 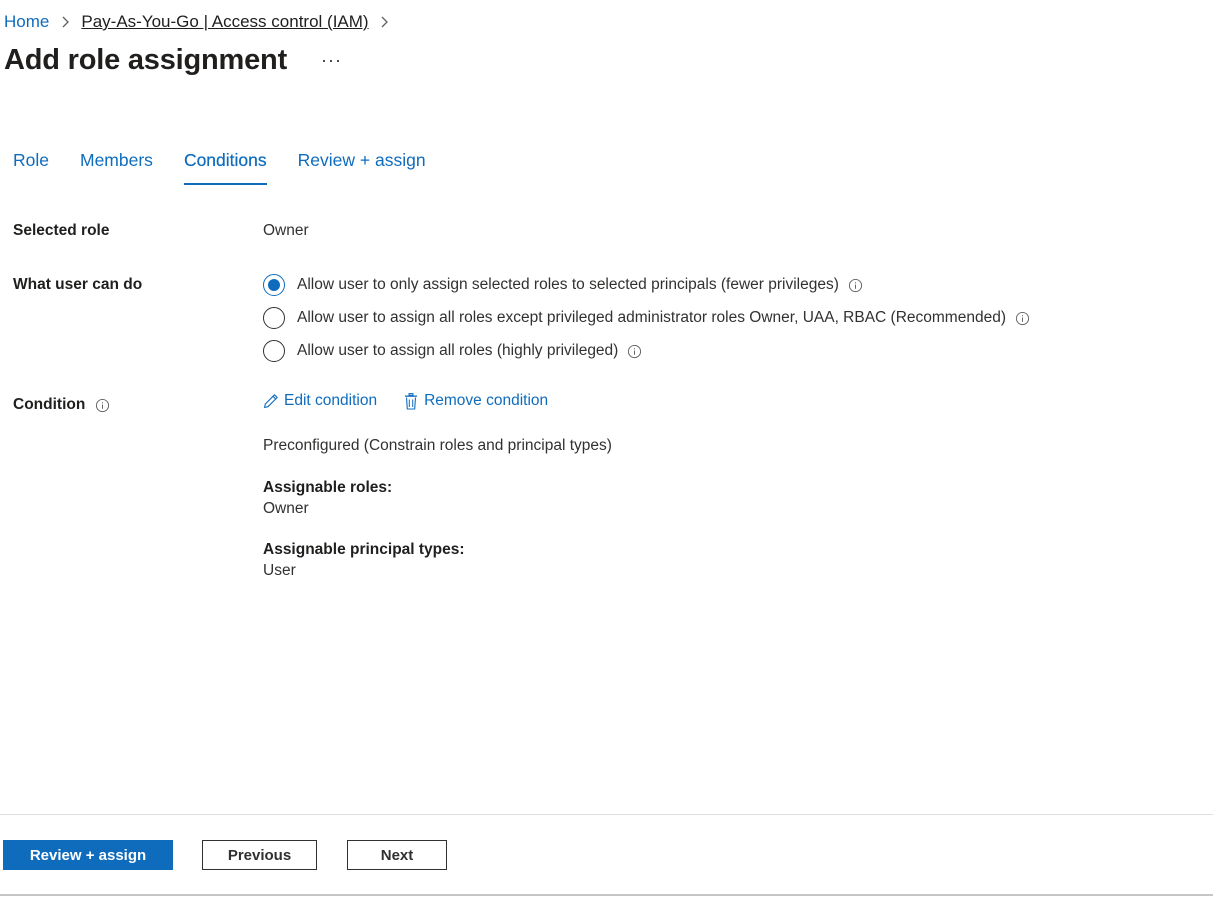 I want to click on condition-actions: Edit condition Remove condition, so click(x=418, y=401).